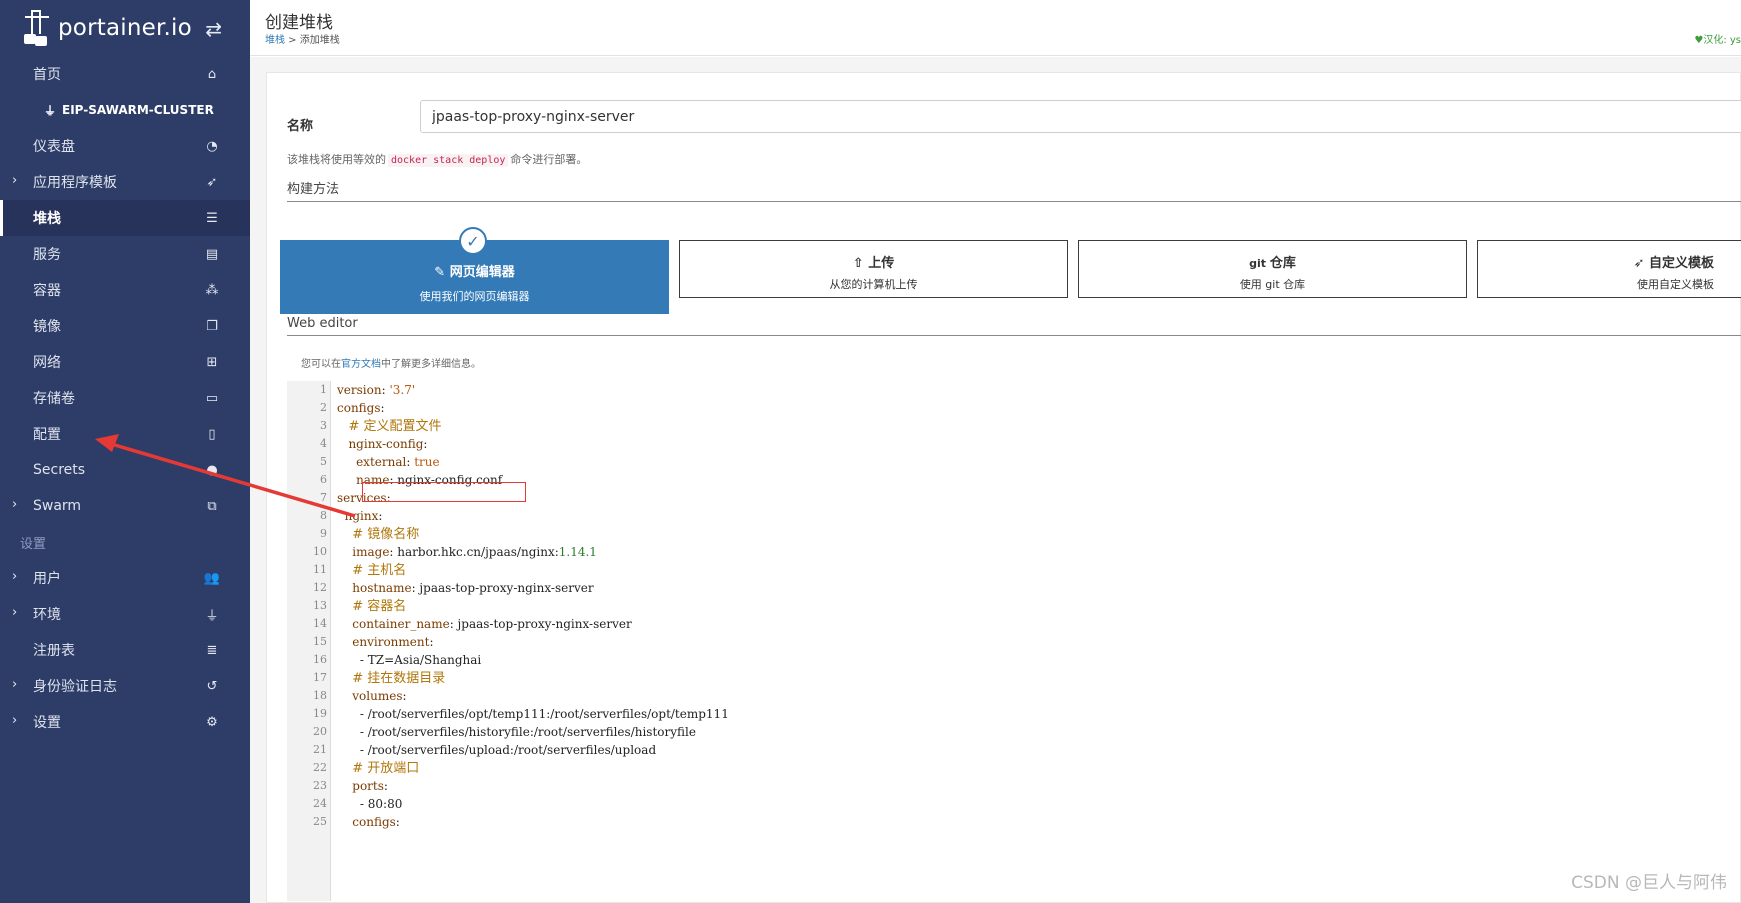  I want to click on editor-line-text: environment:, so click(393, 642).